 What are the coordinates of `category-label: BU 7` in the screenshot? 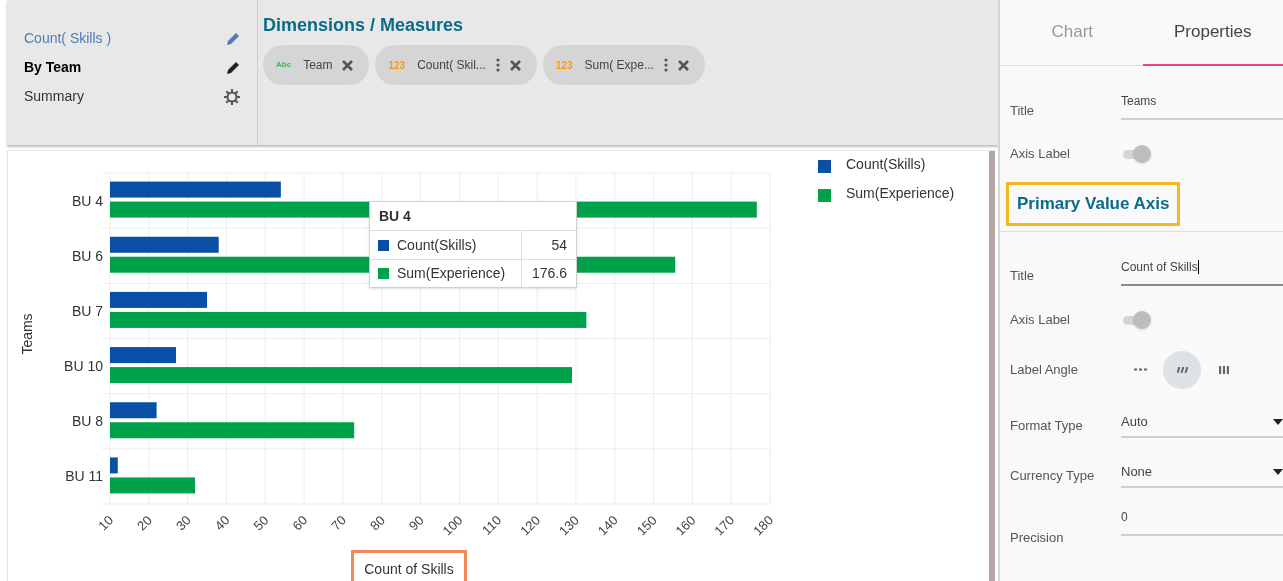 It's located at (87, 310).